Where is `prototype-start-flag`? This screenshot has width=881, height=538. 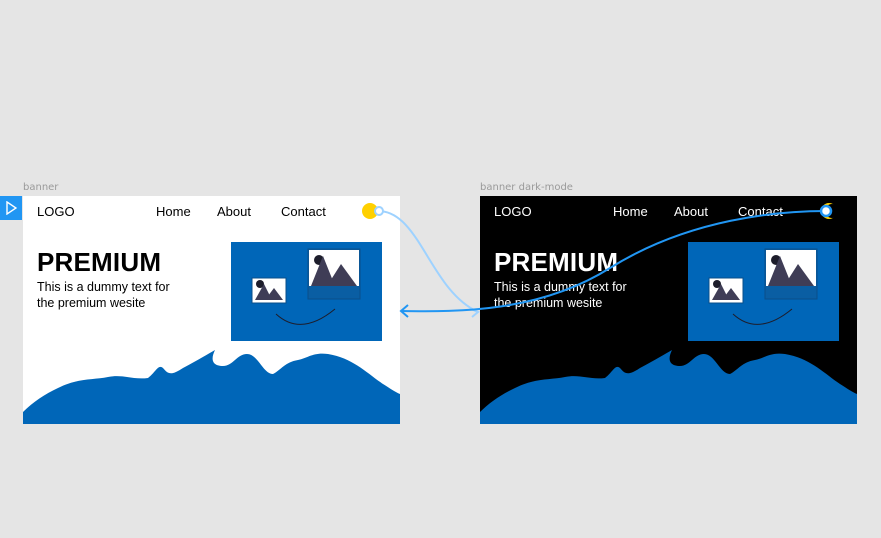
prototype-start-flag is located at coordinates (11, 208).